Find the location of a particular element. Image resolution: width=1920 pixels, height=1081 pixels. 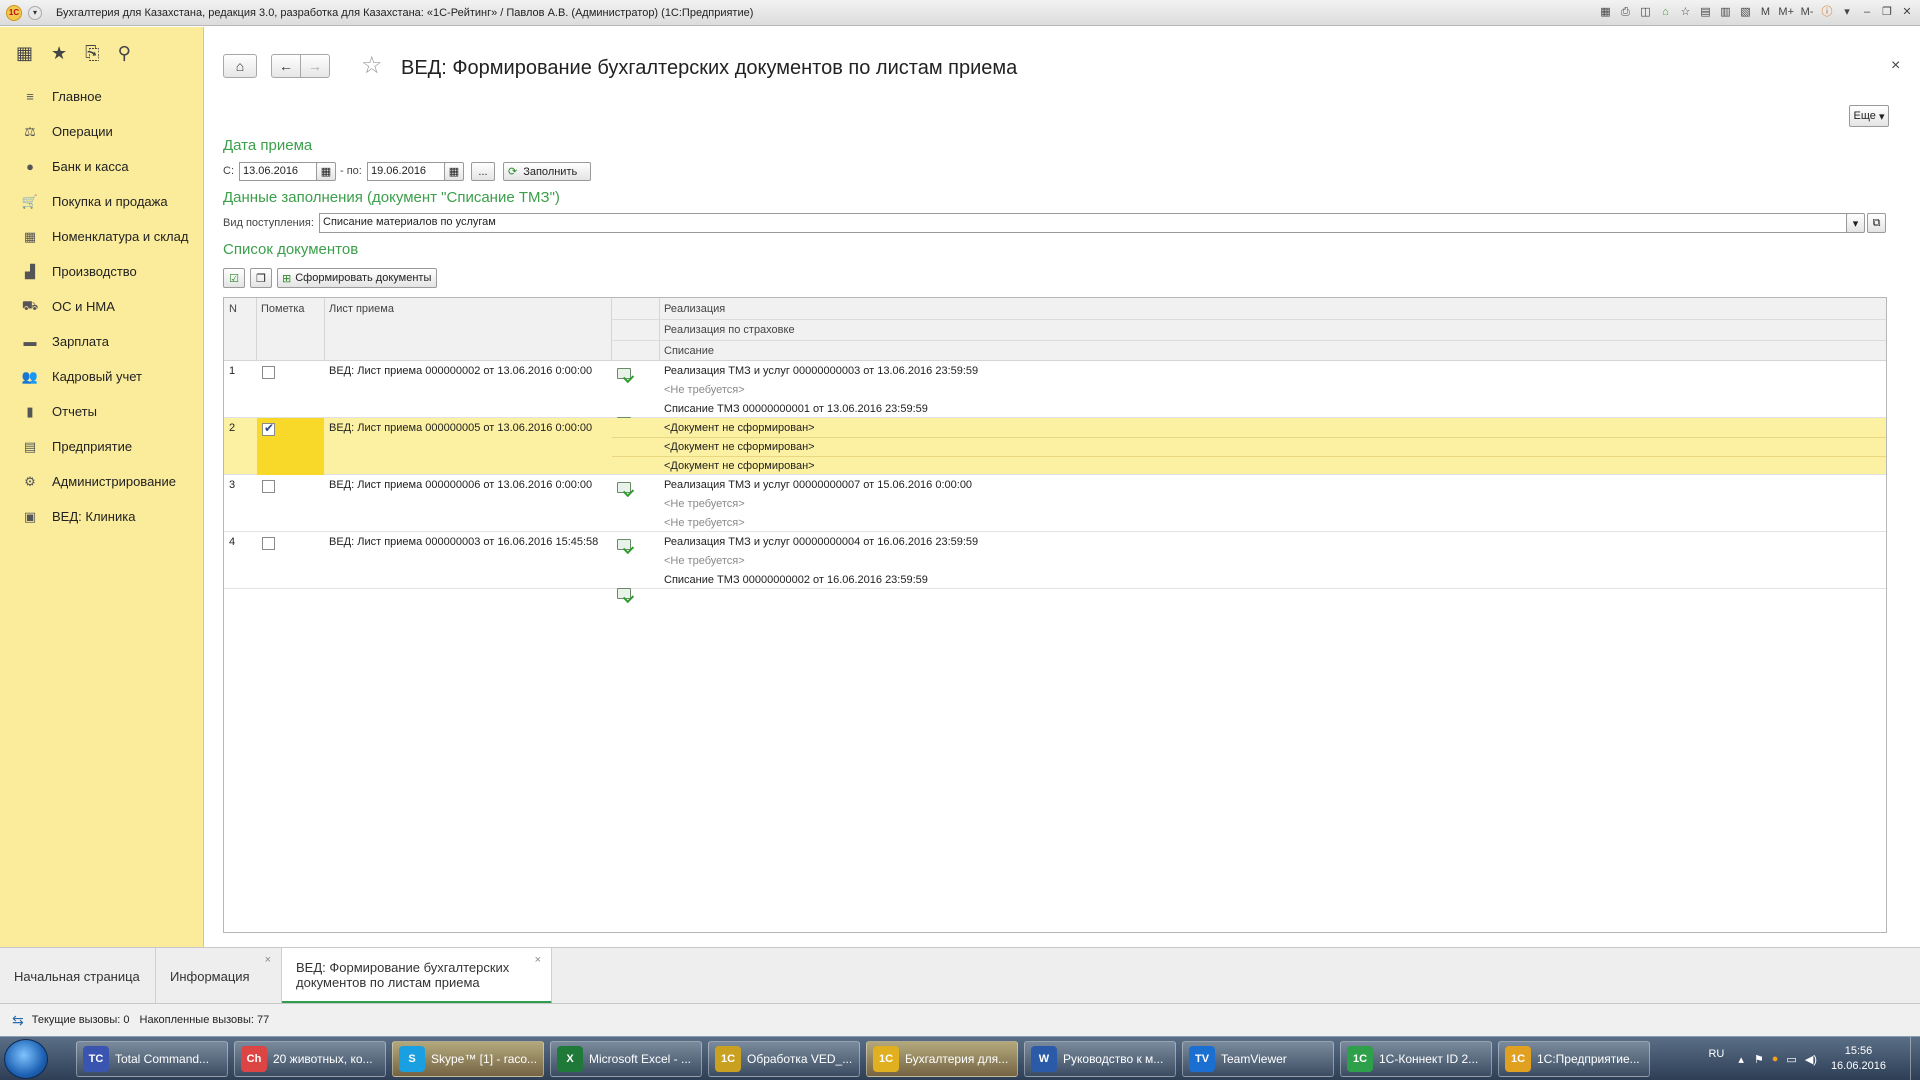

history-icon: ⎘ is located at coordinates (92, 53).